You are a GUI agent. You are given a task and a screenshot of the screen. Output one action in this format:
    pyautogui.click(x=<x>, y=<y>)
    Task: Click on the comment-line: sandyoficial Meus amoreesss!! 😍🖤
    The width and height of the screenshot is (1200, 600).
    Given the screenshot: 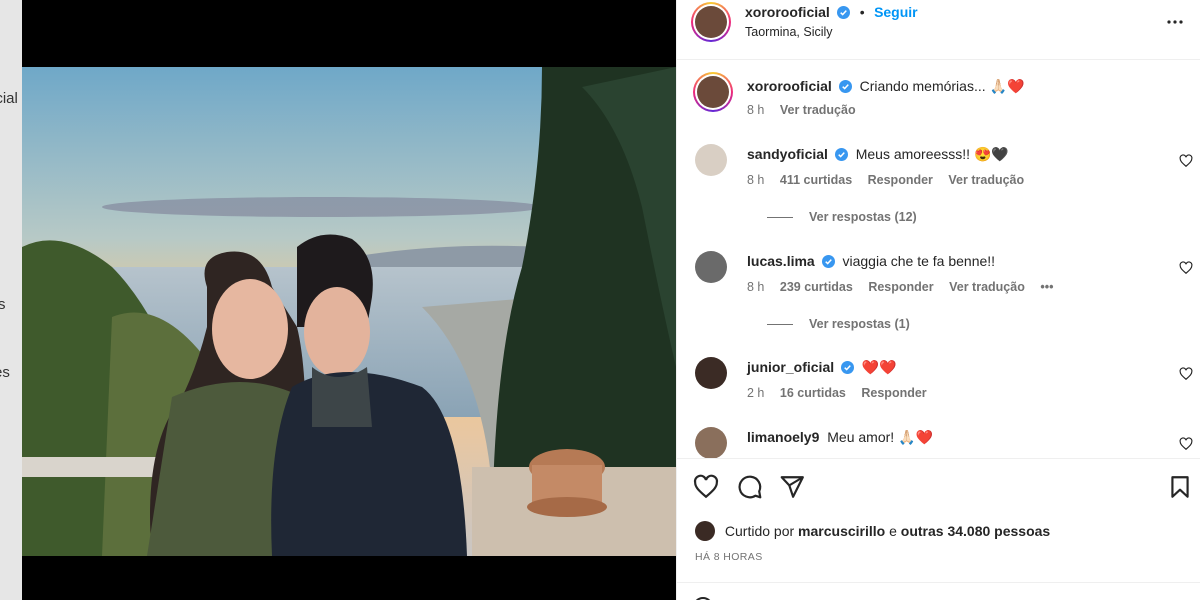 What is the action you would take?
    pyautogui.click(x=878, y=154)
    